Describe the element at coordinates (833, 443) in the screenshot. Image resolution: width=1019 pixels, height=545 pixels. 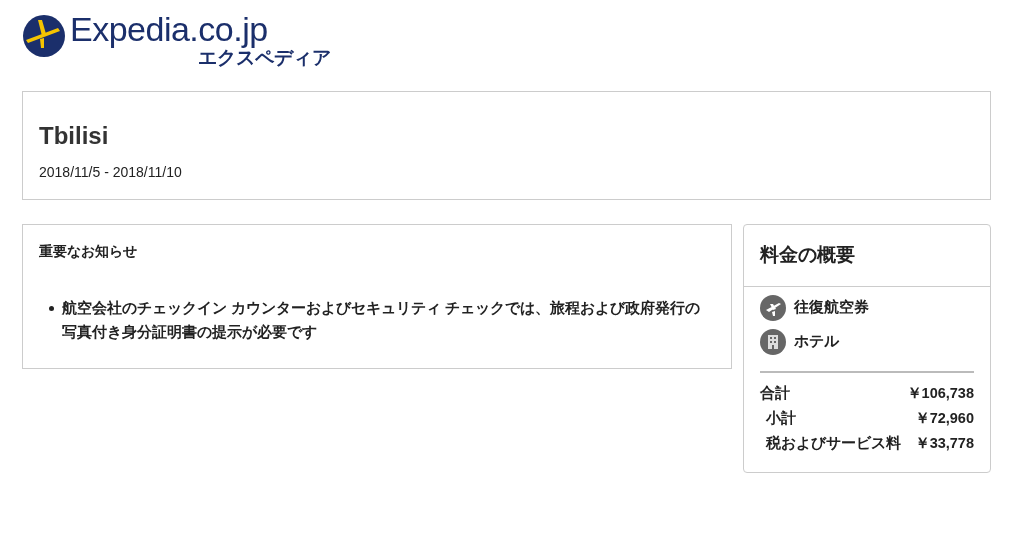
I see `price-label: 税およびサービス料` at that location.